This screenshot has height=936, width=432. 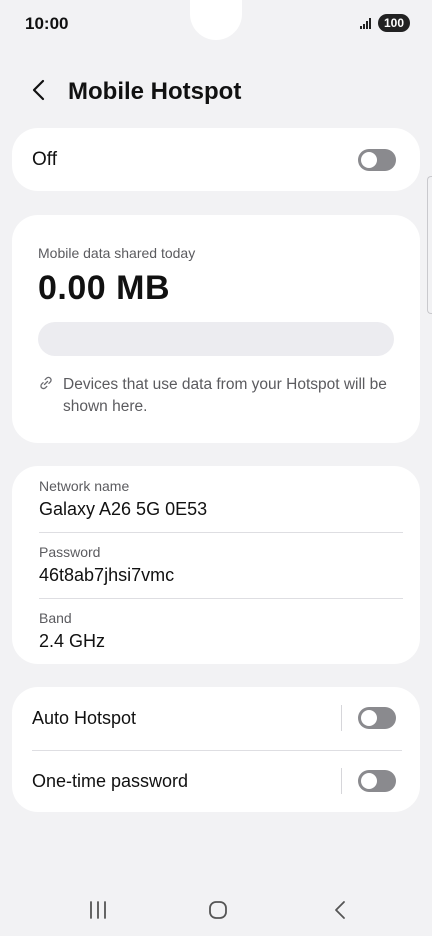 I want to click on one-time-password-row: One-time password, so click(x=216, y=781).